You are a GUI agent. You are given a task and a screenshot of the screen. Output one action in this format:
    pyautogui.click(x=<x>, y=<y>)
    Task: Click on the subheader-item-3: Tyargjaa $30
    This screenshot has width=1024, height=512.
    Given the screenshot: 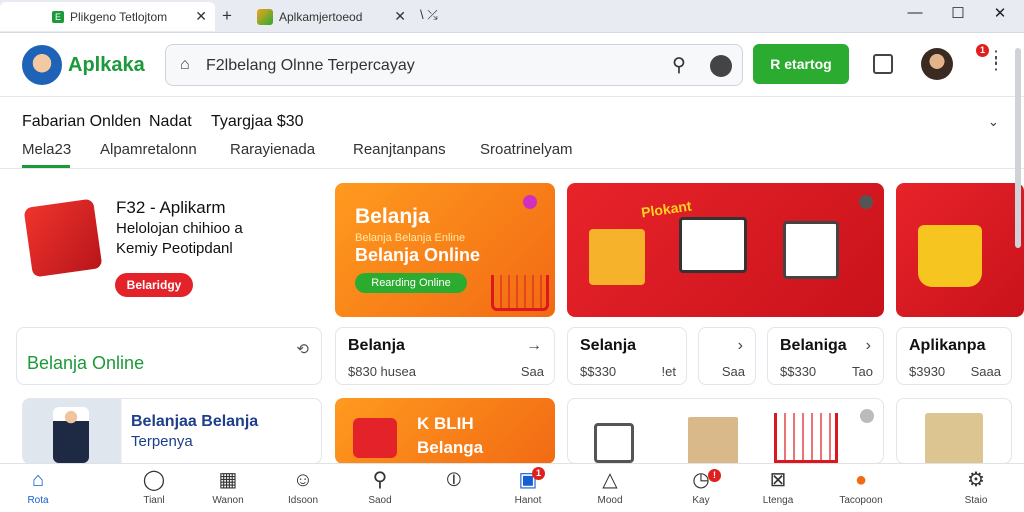 What is the action you would take?
    pyautogui.click(x=257, y=122)
    